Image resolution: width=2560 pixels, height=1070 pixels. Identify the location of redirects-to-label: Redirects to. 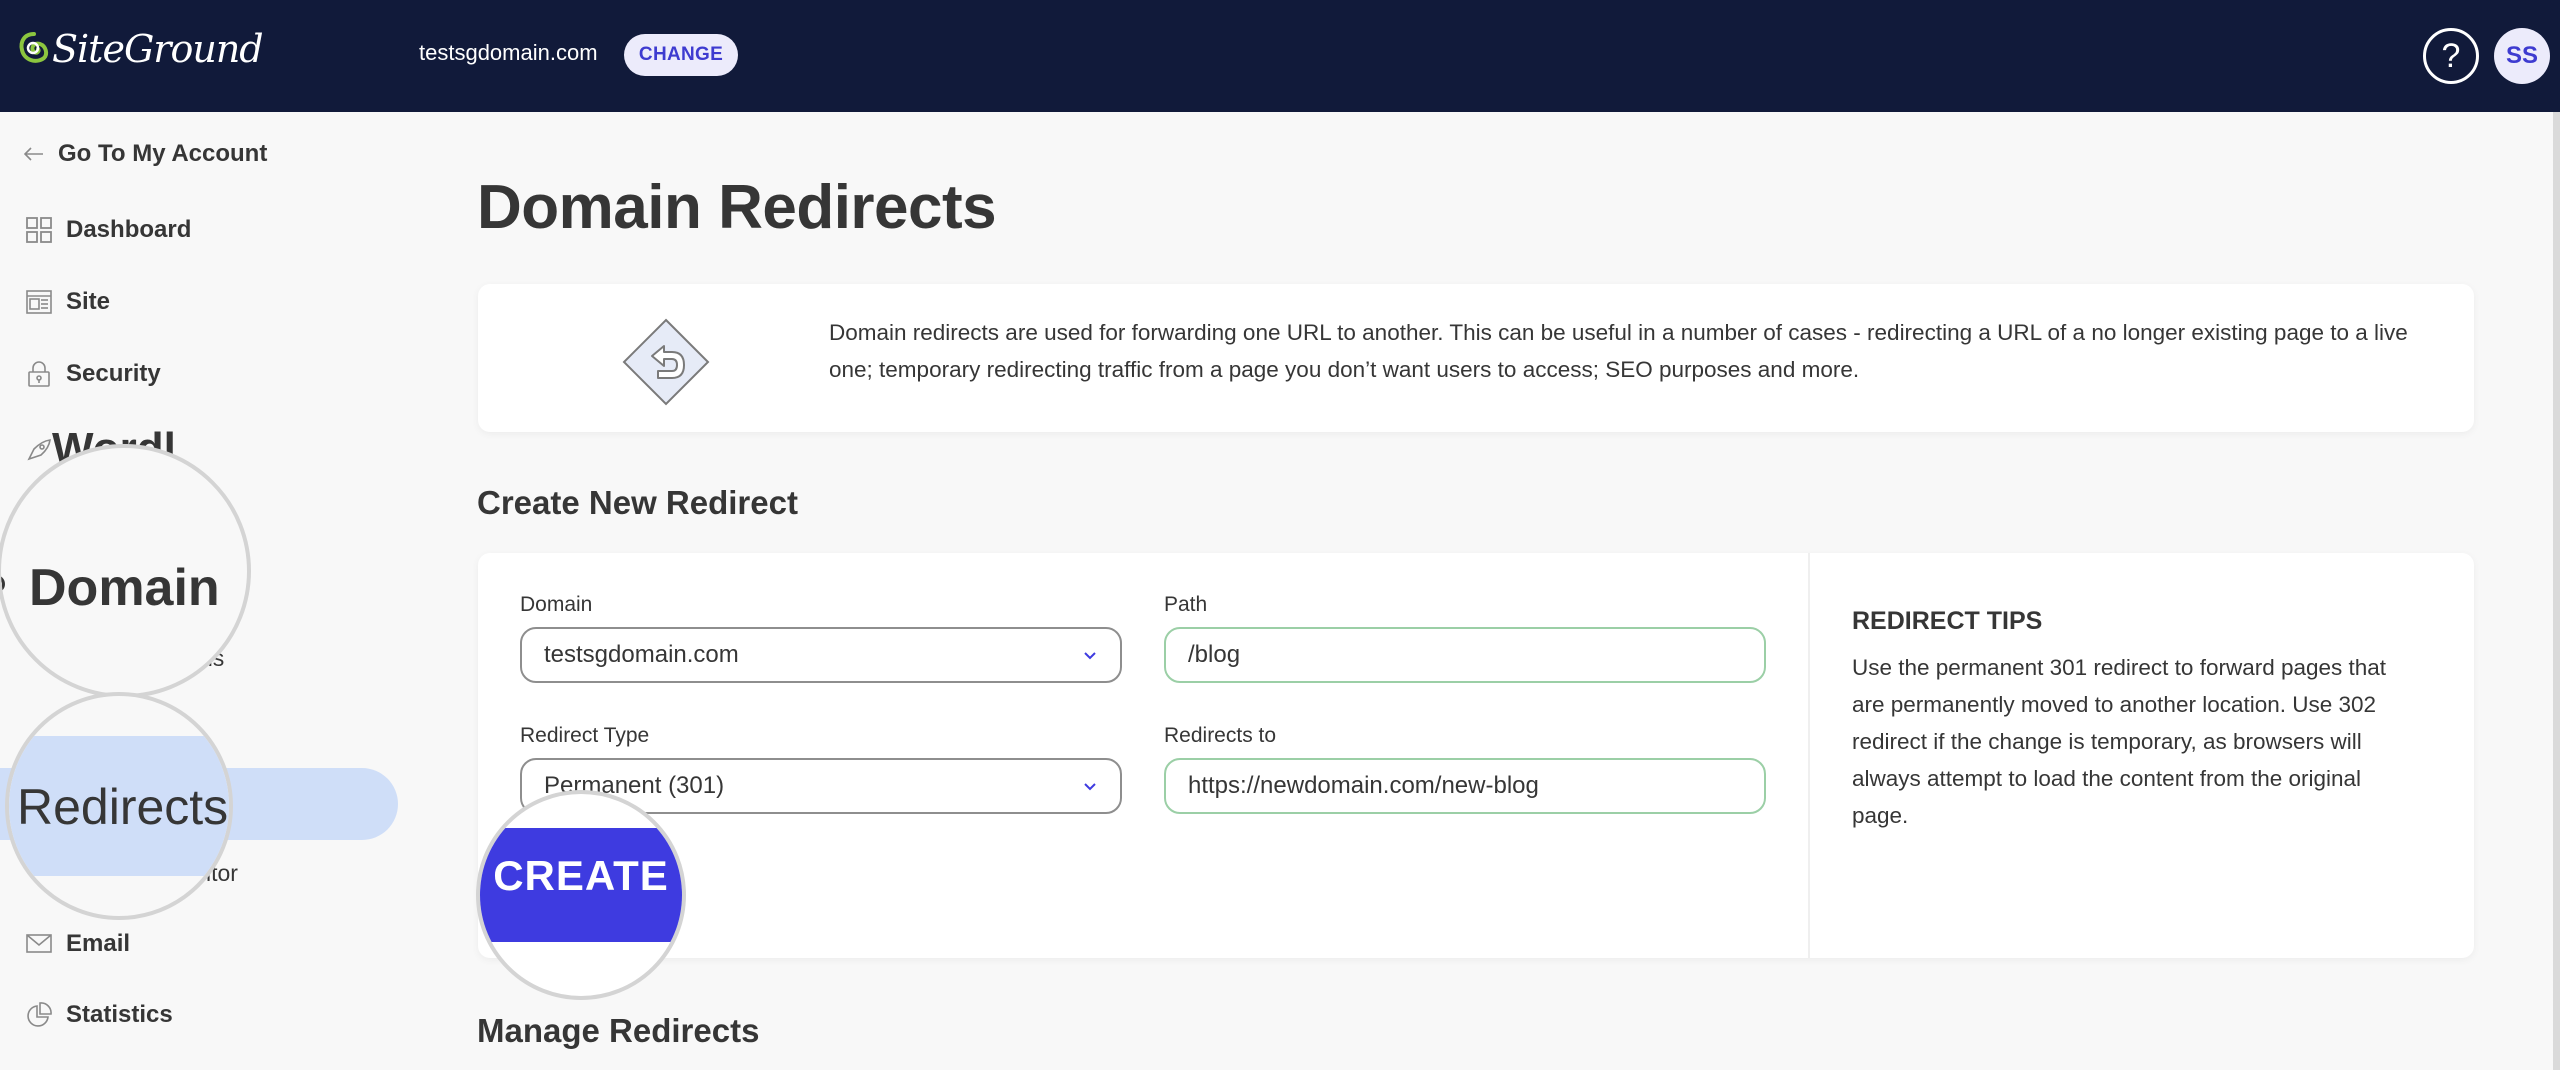
(1220, 735).